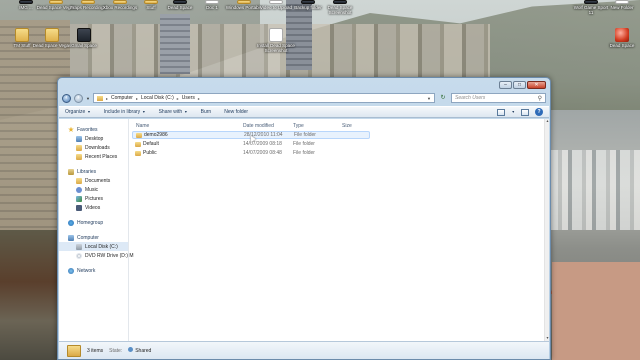  I want to click on file-row-public: Public 14/07/2009 08:48 File folder, so click(251, 153).